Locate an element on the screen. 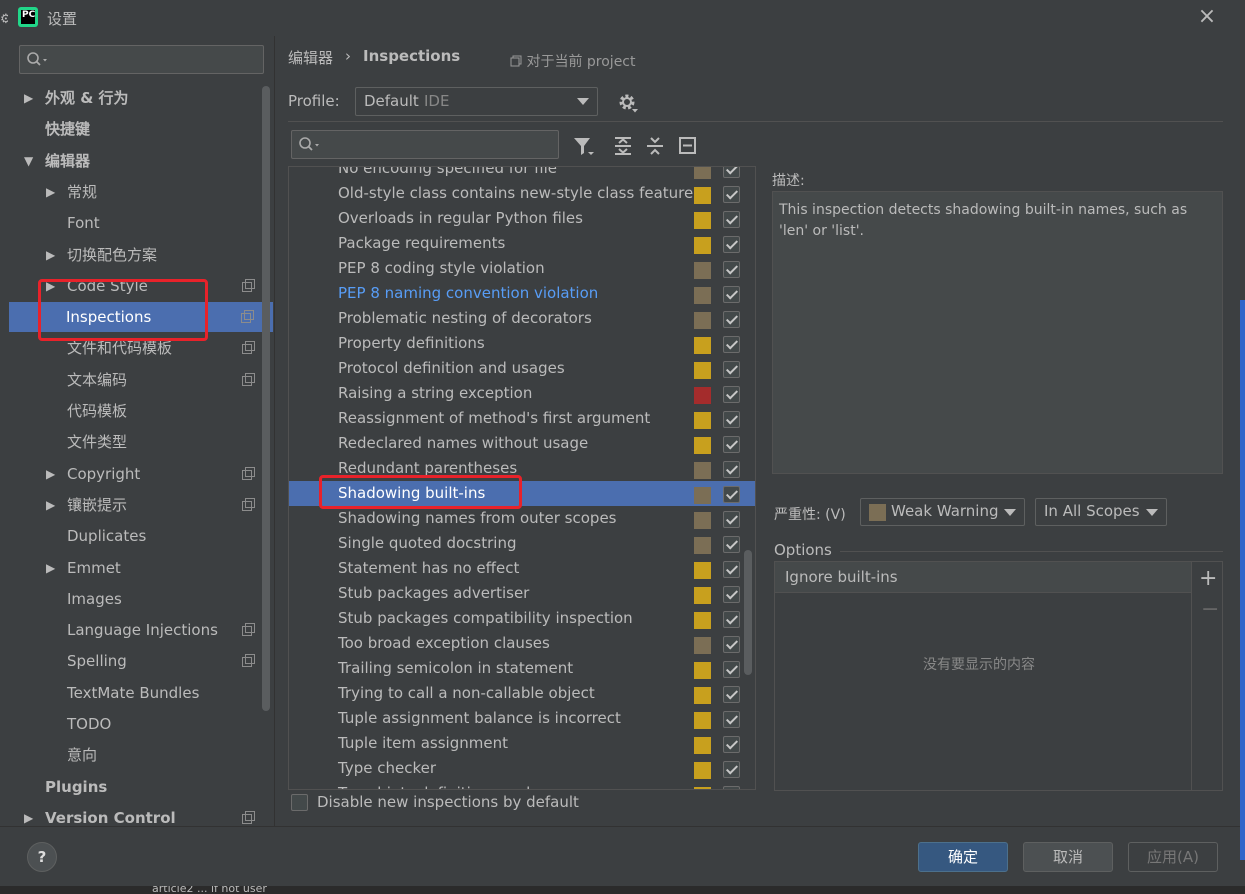 This screenshot has width=1245, height=894. reset-icon is located at coordinates (688, 146).